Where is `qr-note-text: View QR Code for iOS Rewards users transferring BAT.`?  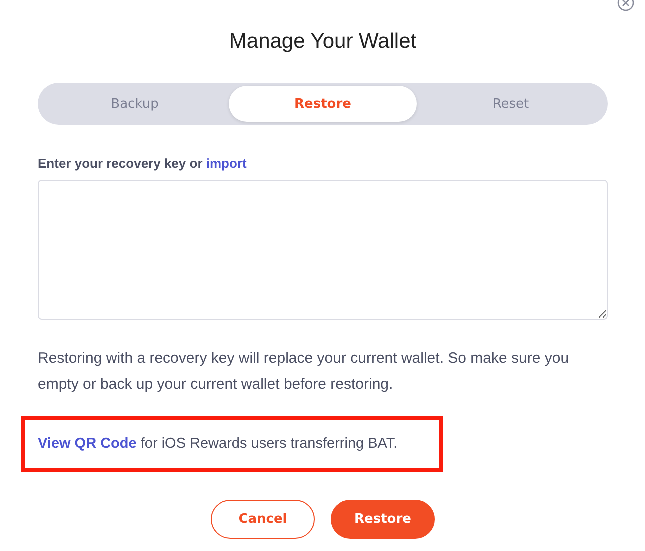
qr-note-text: View QR Code for iOS Rewards users transferring BAT. is located at coordinates (218, 444).